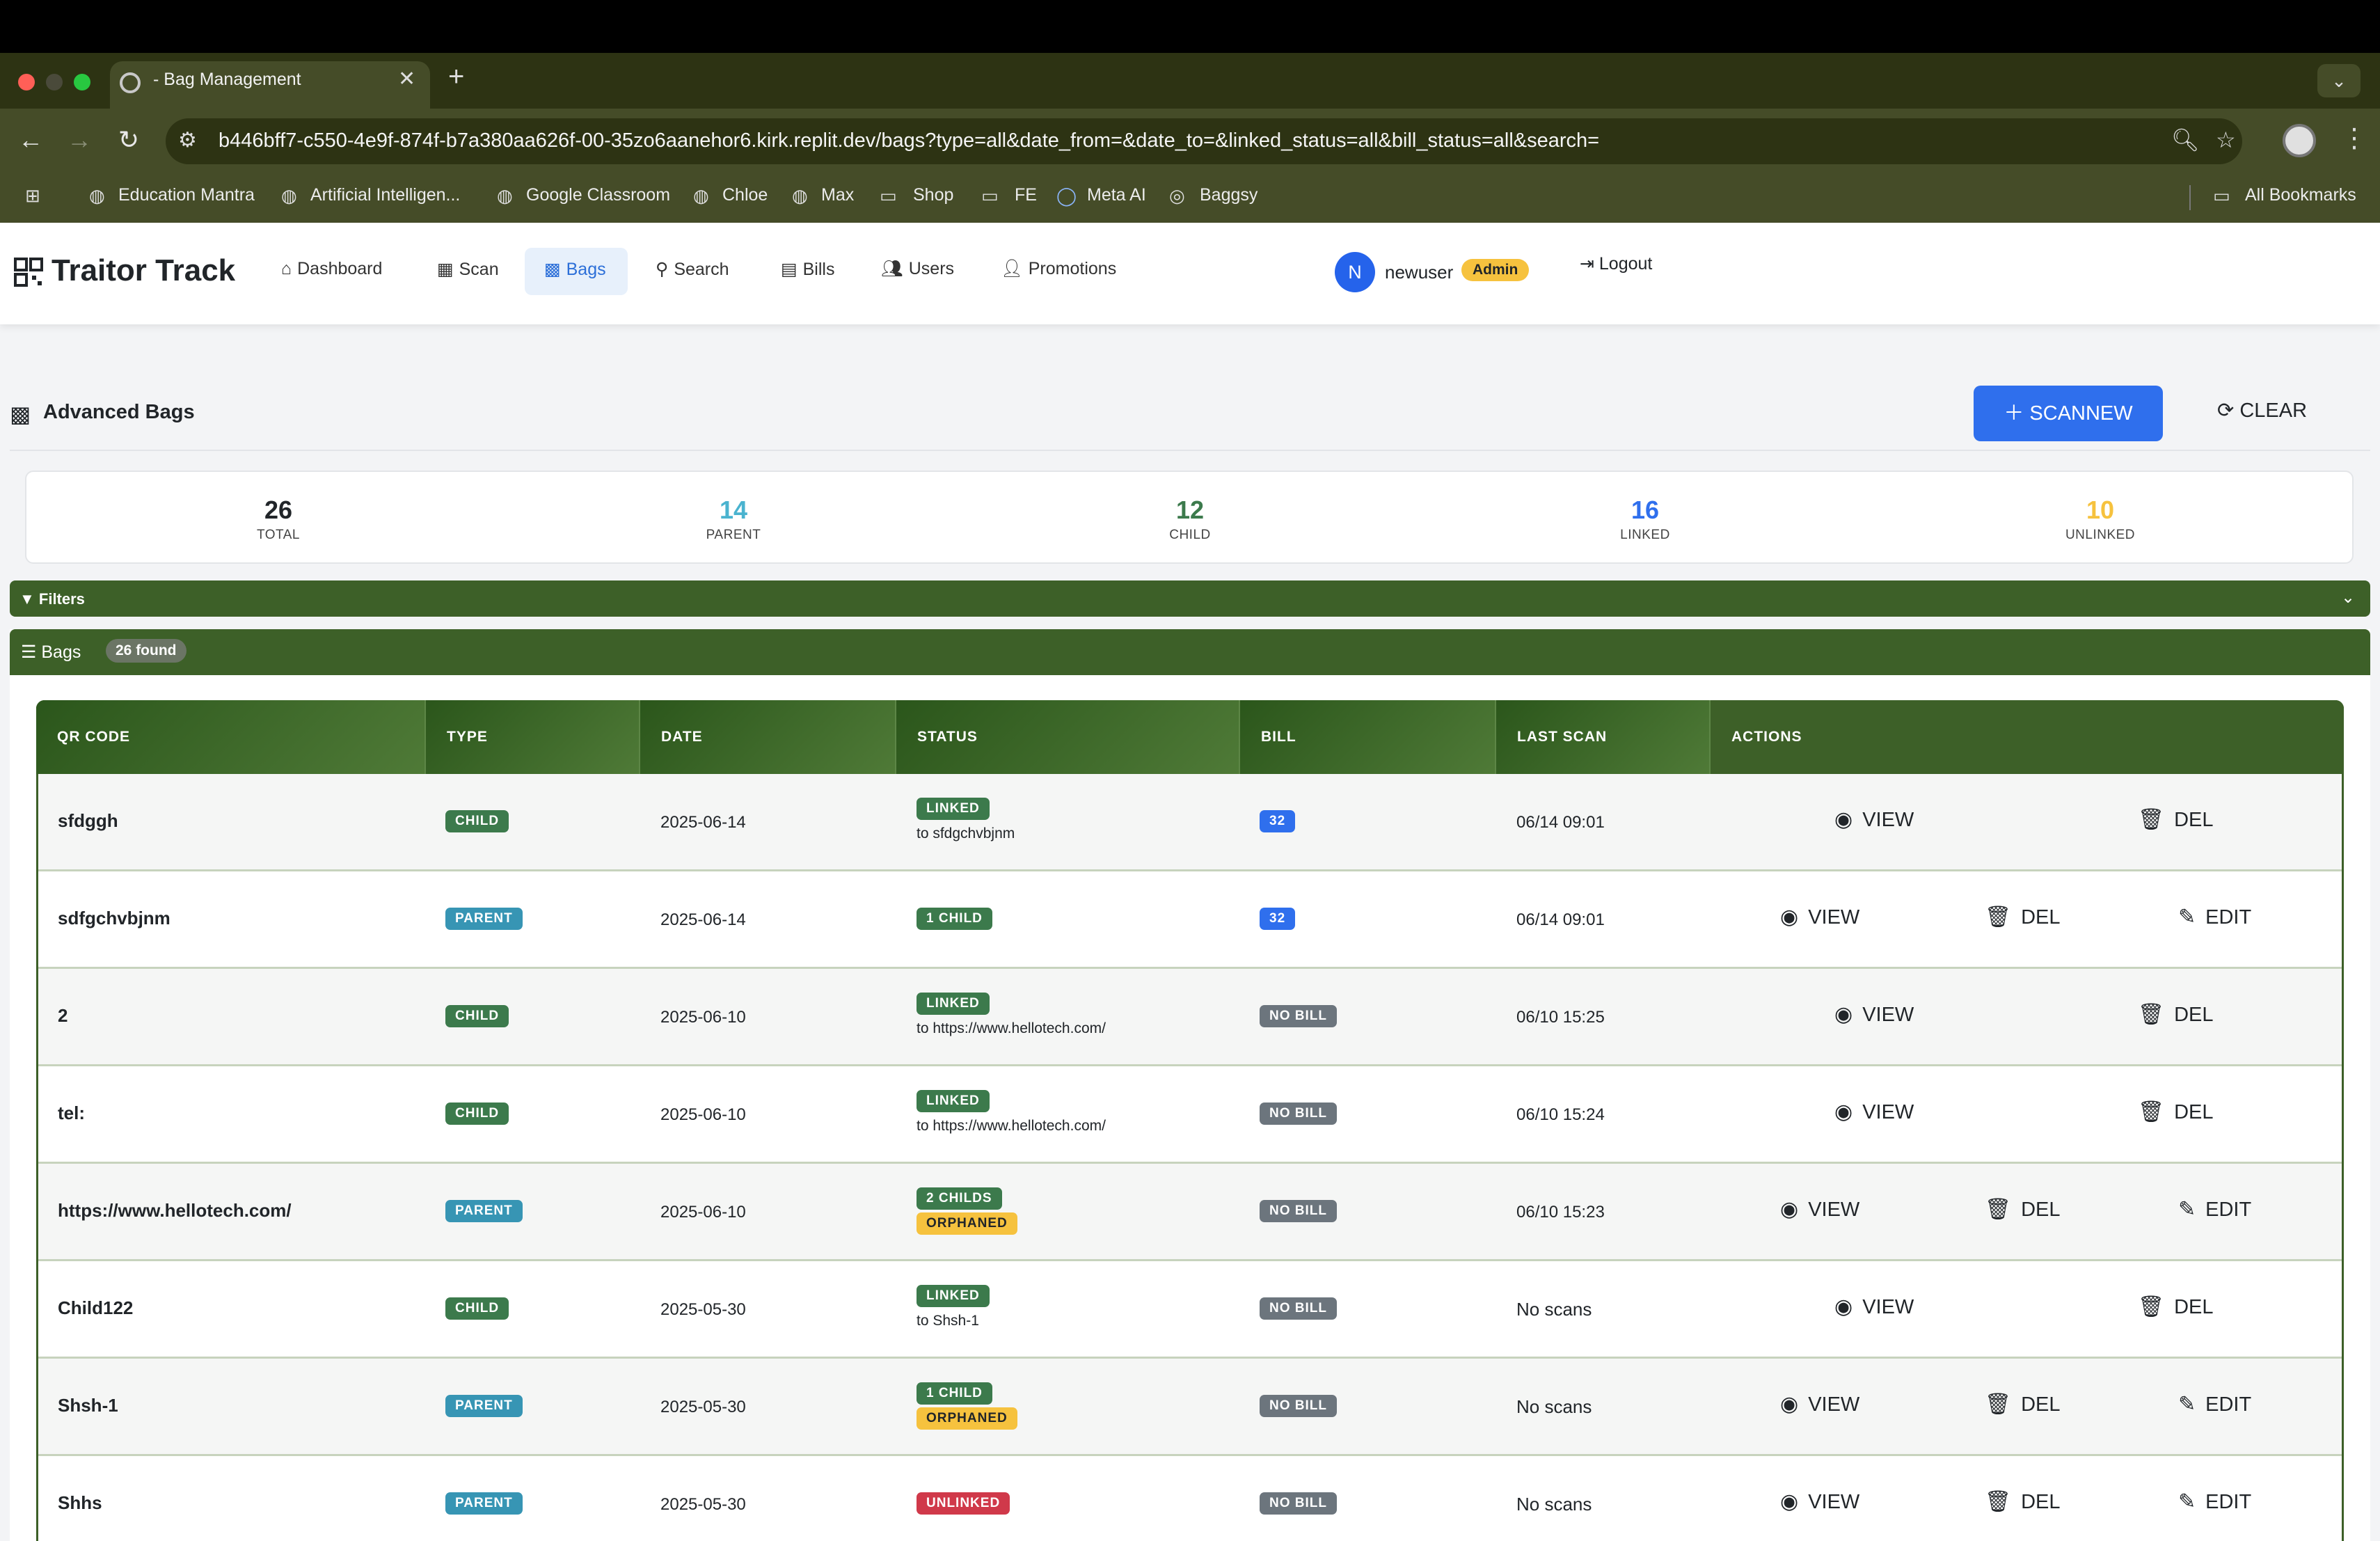  What do you see at coordinates (953, 1101) in the screenshot?
I see `status-badge: LINKED` at bounding box center [953, 1101].